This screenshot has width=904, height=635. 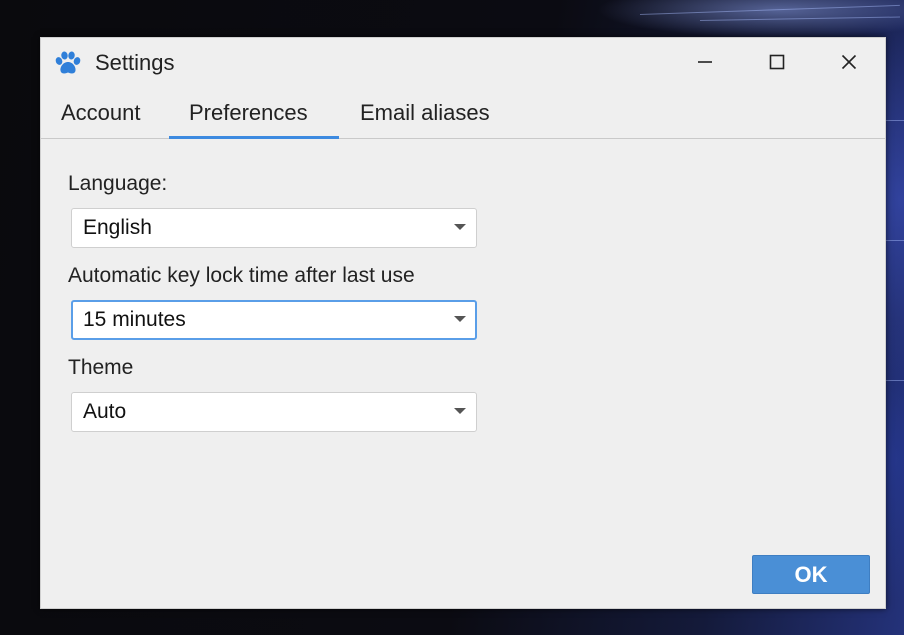 I want to click on key-lock-value: 15 minutes, so click(x=134, y=319).